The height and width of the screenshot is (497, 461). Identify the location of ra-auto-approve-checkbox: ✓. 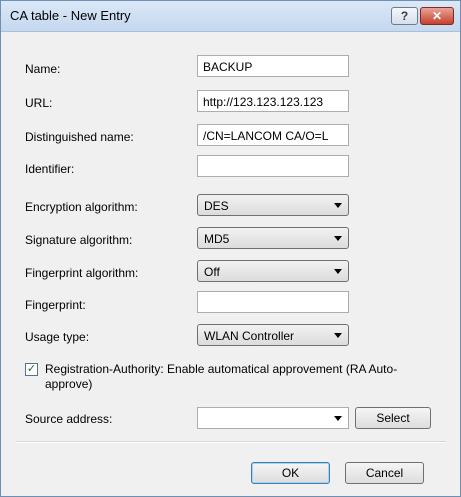
(31, 369).